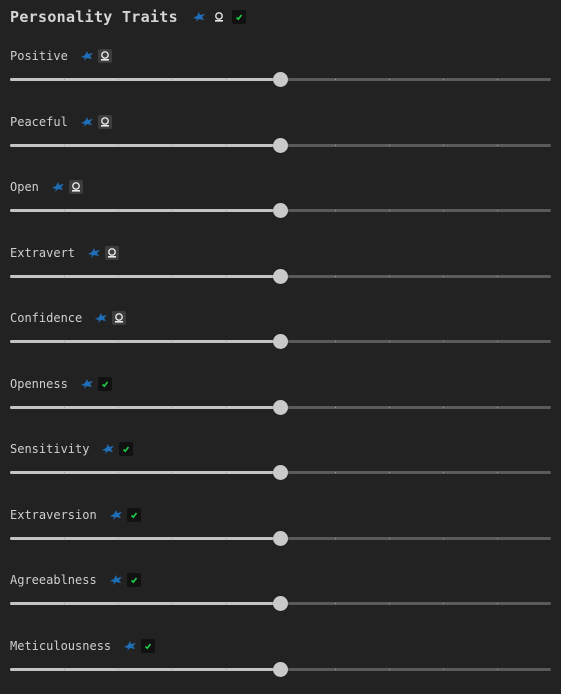  What do you see at coordinates (53, 514) in the screenshot?
I see `trait-label: Extraversion` at bounding box center [53, 514].